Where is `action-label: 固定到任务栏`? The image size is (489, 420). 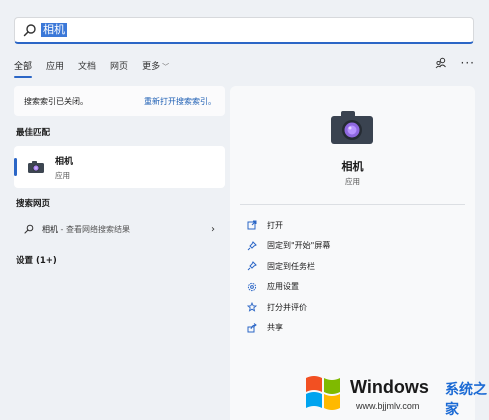
action-label: 固定到任务栏 is located at coordinates (291, 266).